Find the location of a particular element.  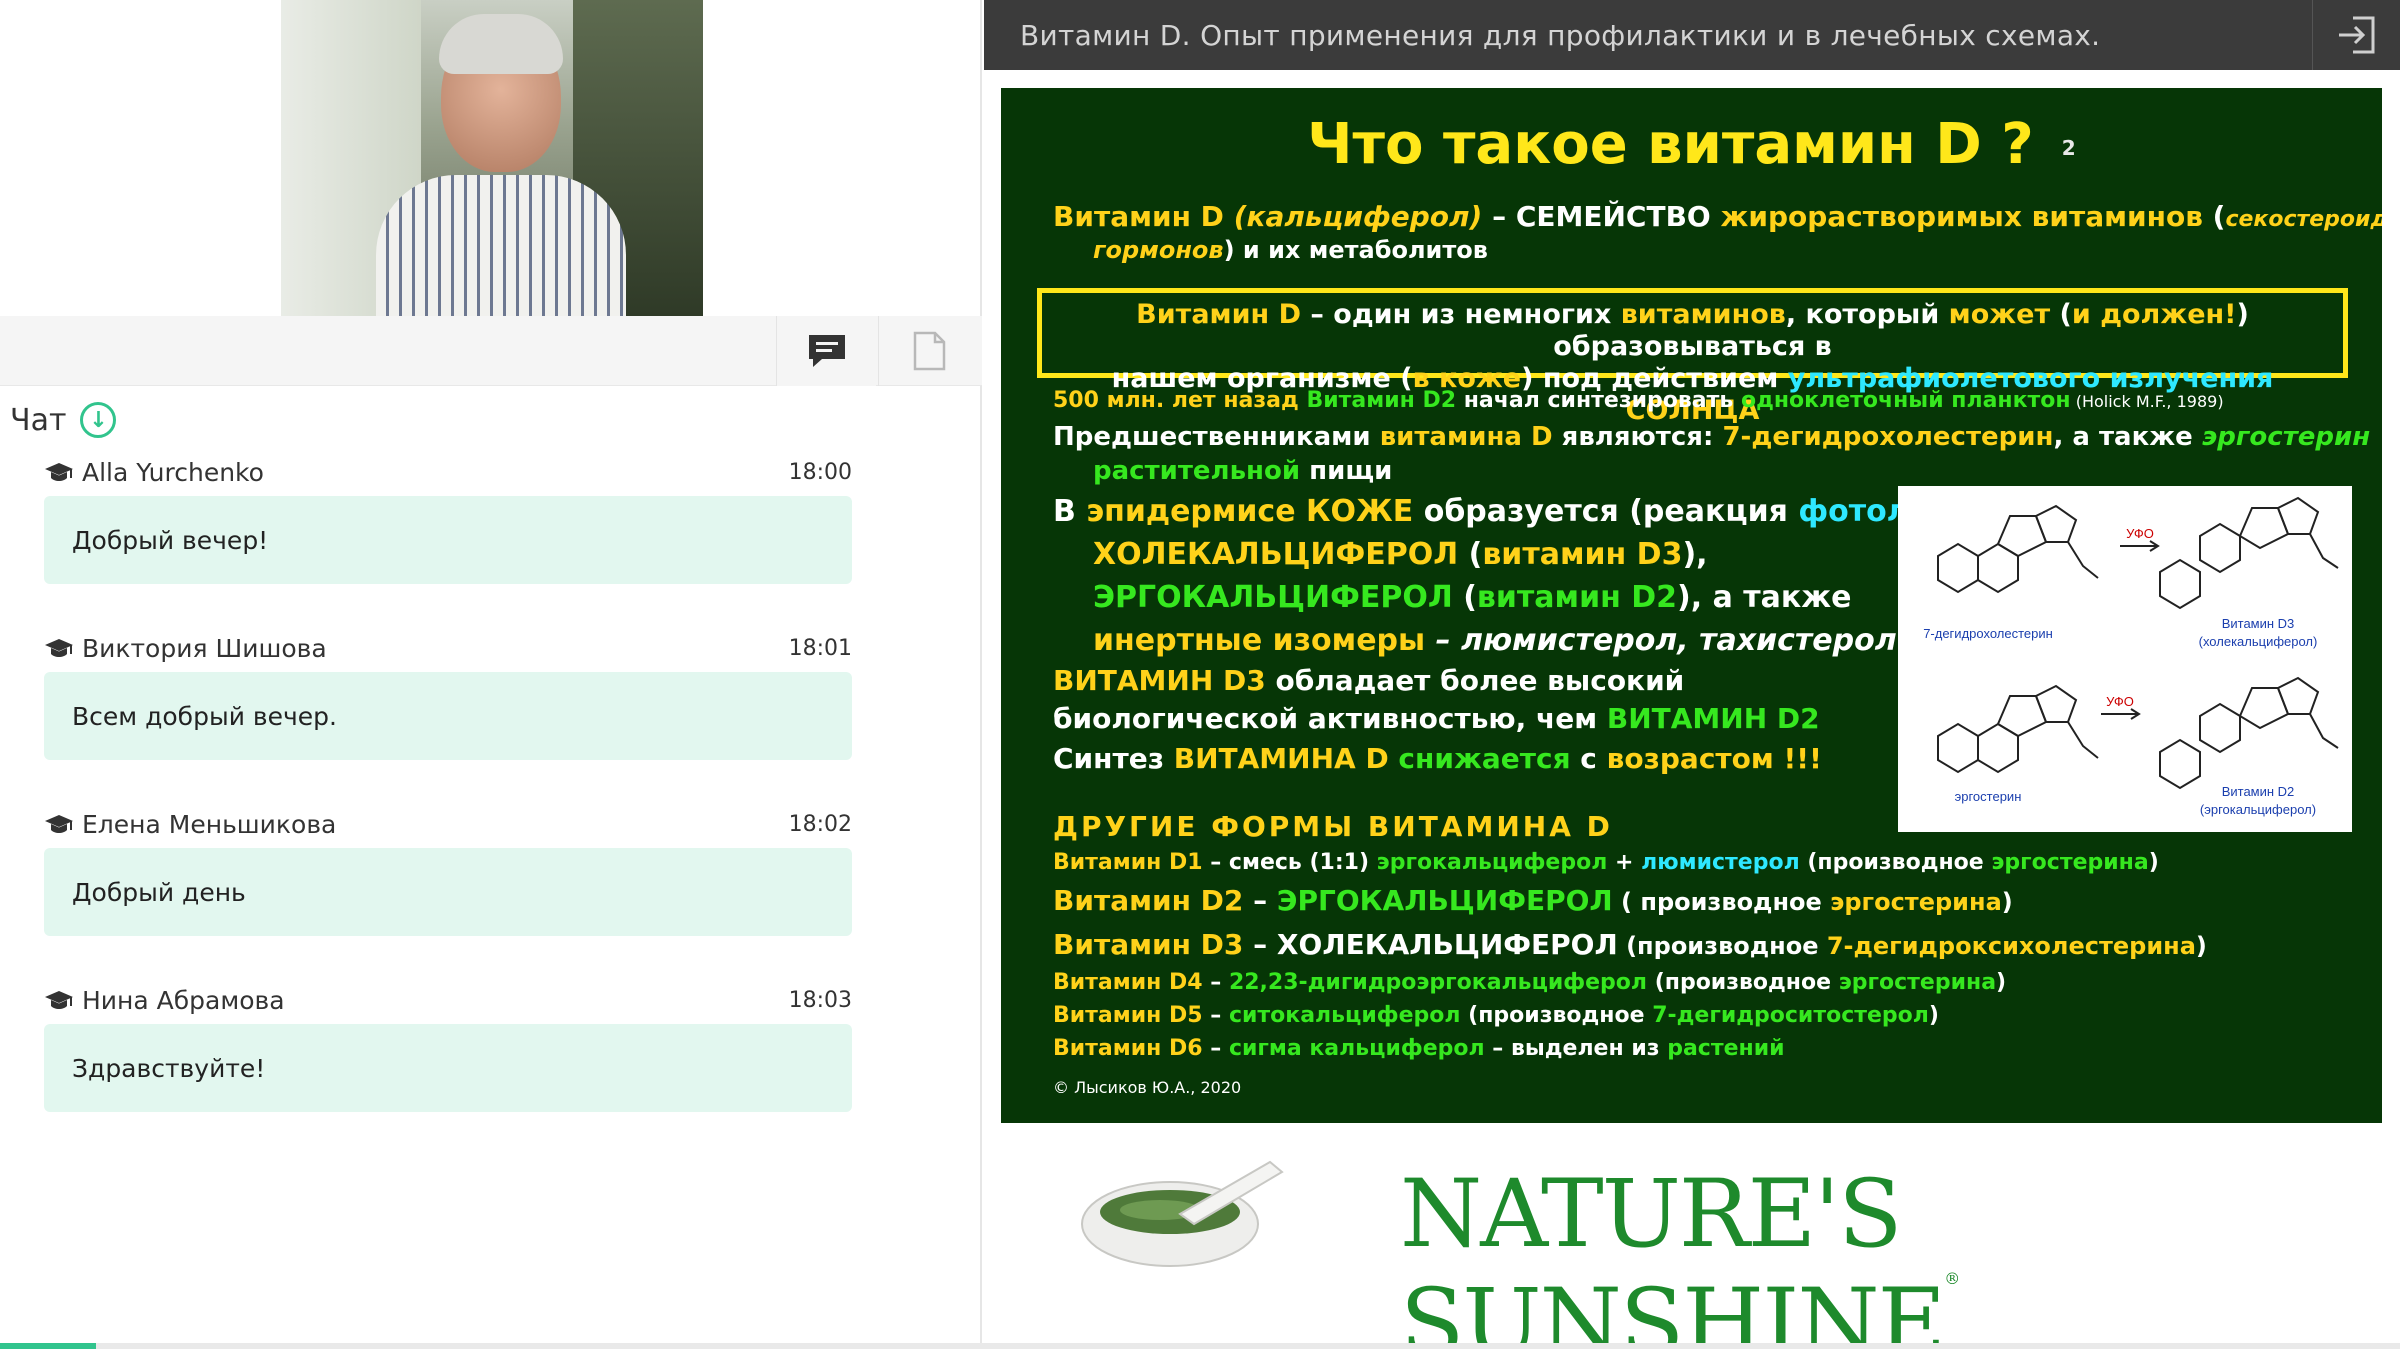

message-author: Елена Меньшикова is located at coordinates (209, 824).